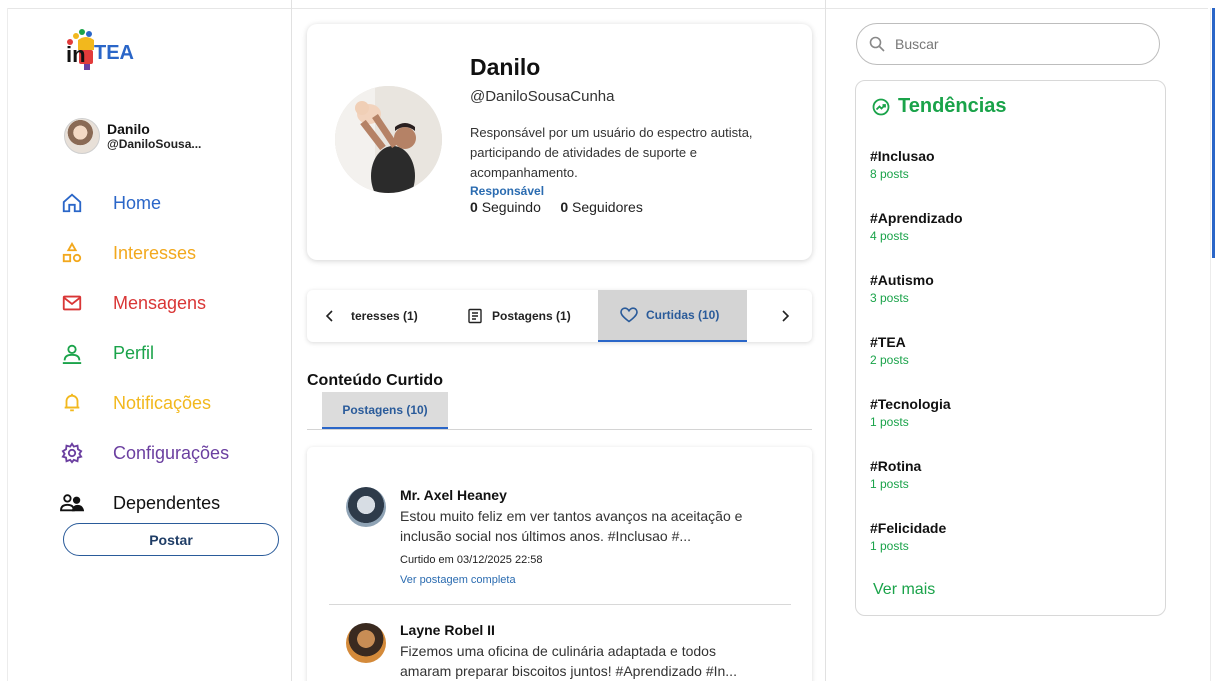  Describe the element at coordinates (160, 302) in the screenshot. I see `nav-label-mensagens: Mensagens` at that location.